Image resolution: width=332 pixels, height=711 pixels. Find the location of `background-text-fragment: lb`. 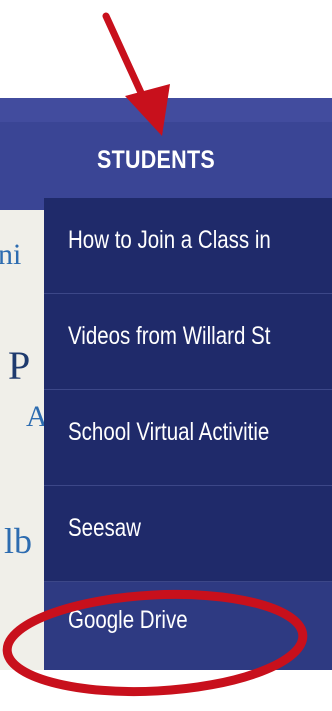

background-text-fragment: lb is located at coordinates (18, 541).